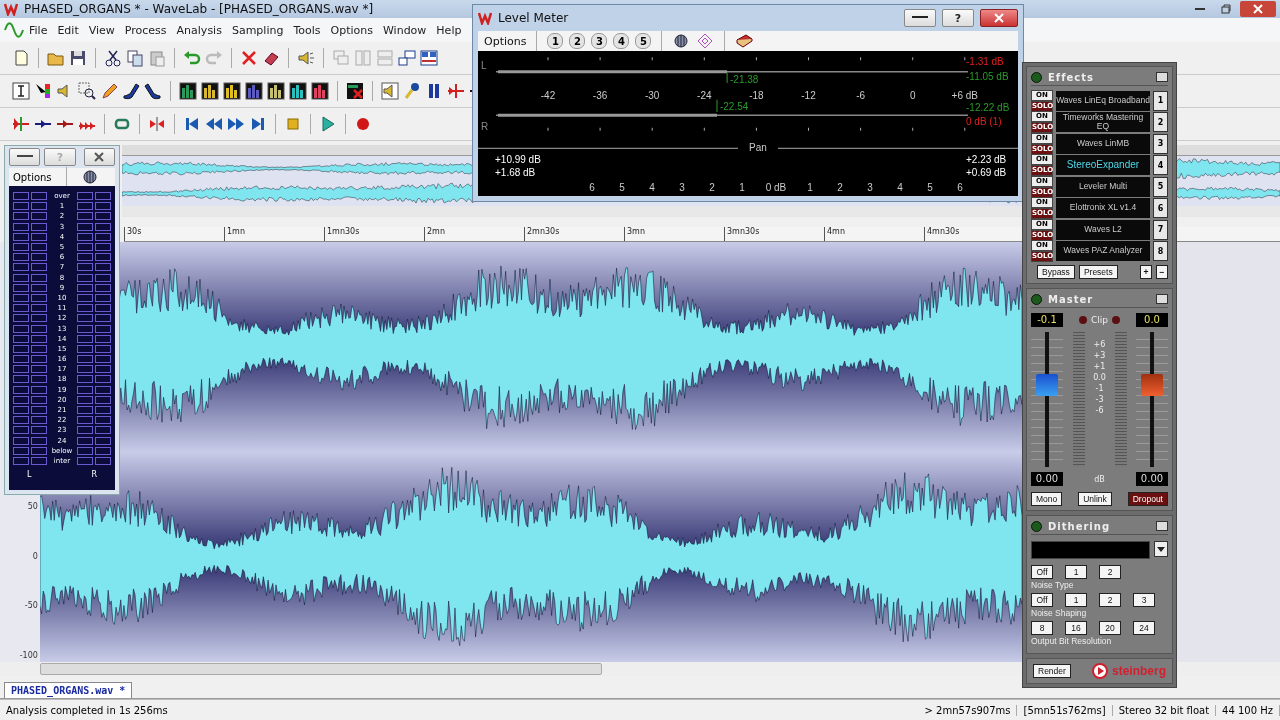 The height and width of the screenshot is (720, 1280). What do you see at coordinates (412, 91) in the screenshot?
I see `microphone-icon` at bounding box center [412, 91].